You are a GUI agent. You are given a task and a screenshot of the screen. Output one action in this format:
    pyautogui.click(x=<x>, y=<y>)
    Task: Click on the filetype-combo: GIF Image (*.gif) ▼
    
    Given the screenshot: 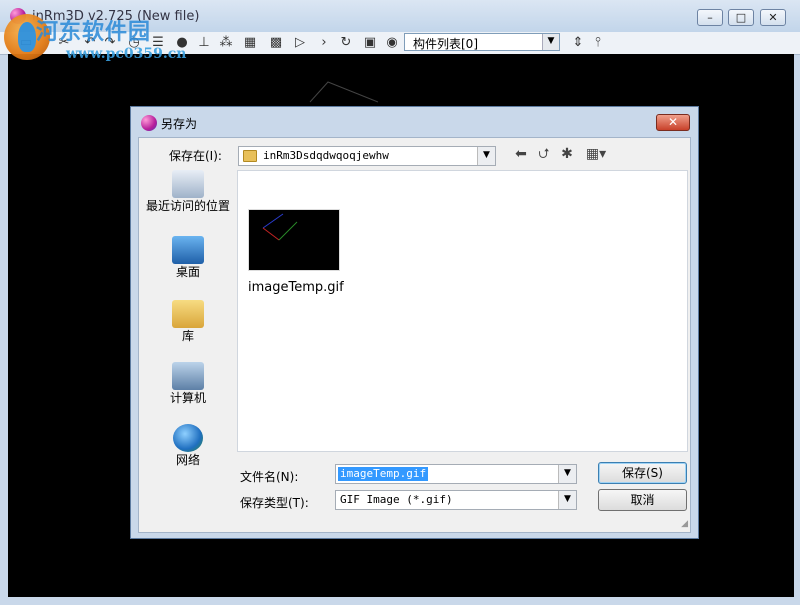 What is the action you would take?
    pyautogui.click(x=456, y=500)
    